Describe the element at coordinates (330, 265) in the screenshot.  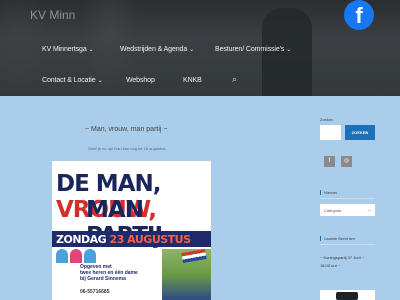
I see `latest-post-link-continued: 18.00 uur ~` at that location.